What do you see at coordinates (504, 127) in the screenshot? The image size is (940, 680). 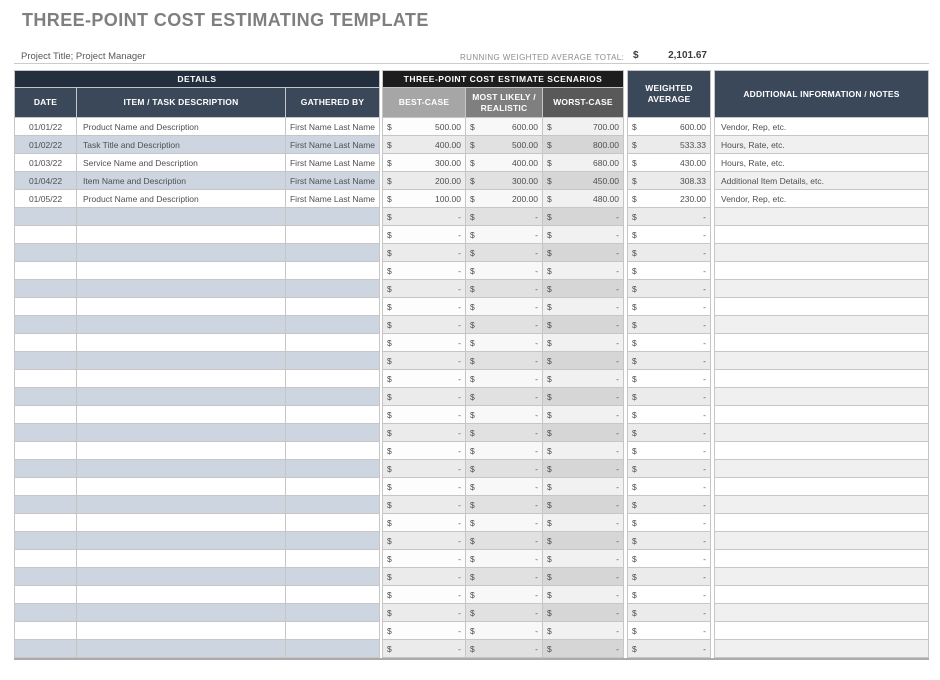 I see `cell-most-likely: $600.00` at bounding box center [504, 127].